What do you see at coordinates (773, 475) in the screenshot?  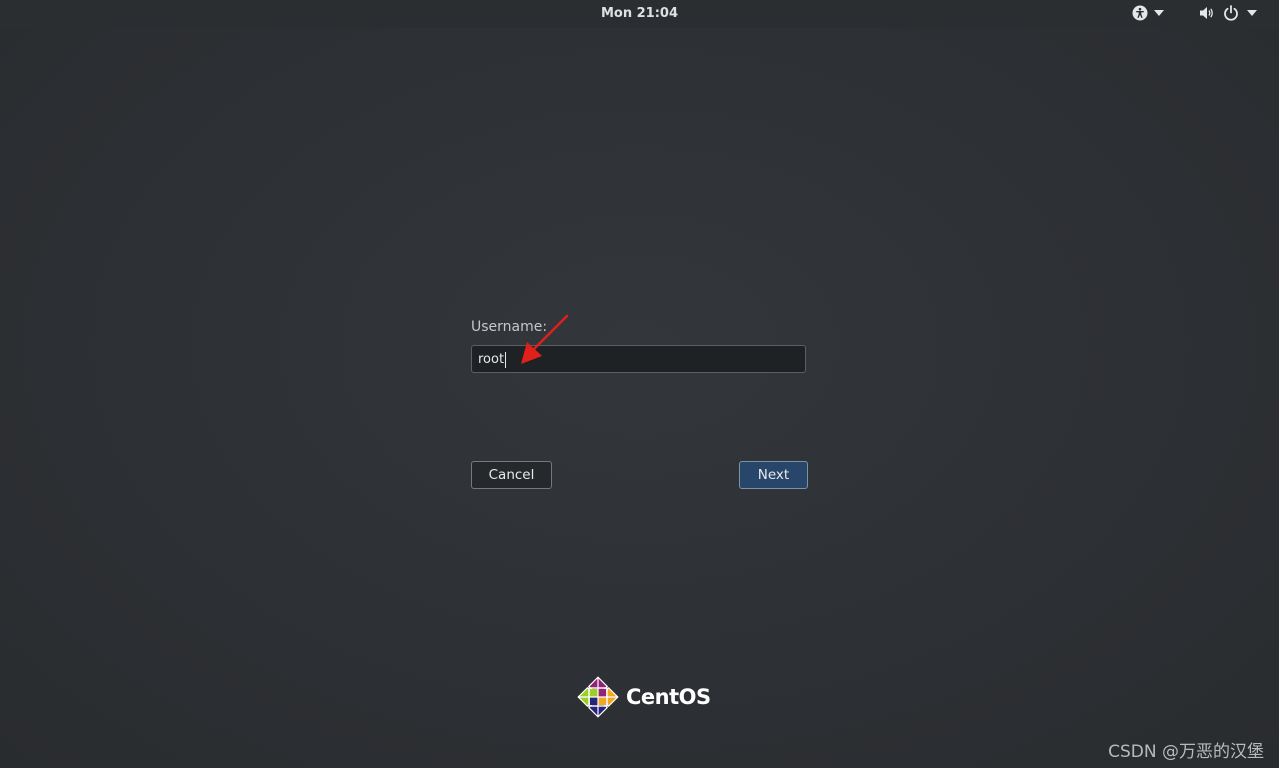 I see `next-button: Next` at bounding box center [773, 475].